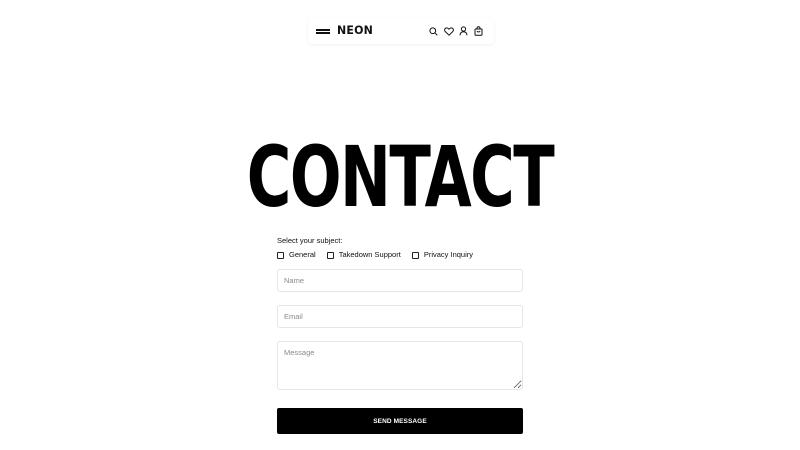 The image size is (800, 450). I want to click on site-logo: NEON, so click(355, 31).